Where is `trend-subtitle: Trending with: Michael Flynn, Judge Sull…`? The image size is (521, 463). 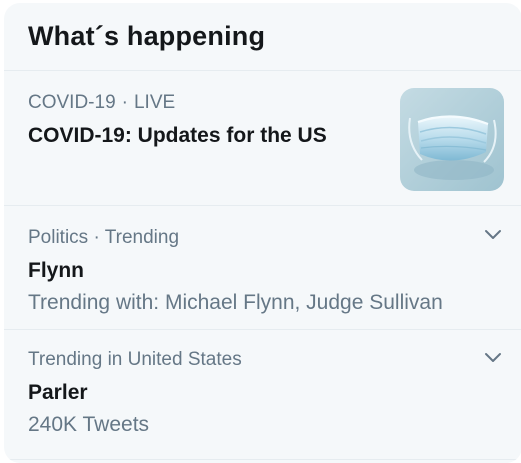
trend-subtitle: Trending with: Michael Flynn, Judge Sull… is located at coordinates (235, 302).